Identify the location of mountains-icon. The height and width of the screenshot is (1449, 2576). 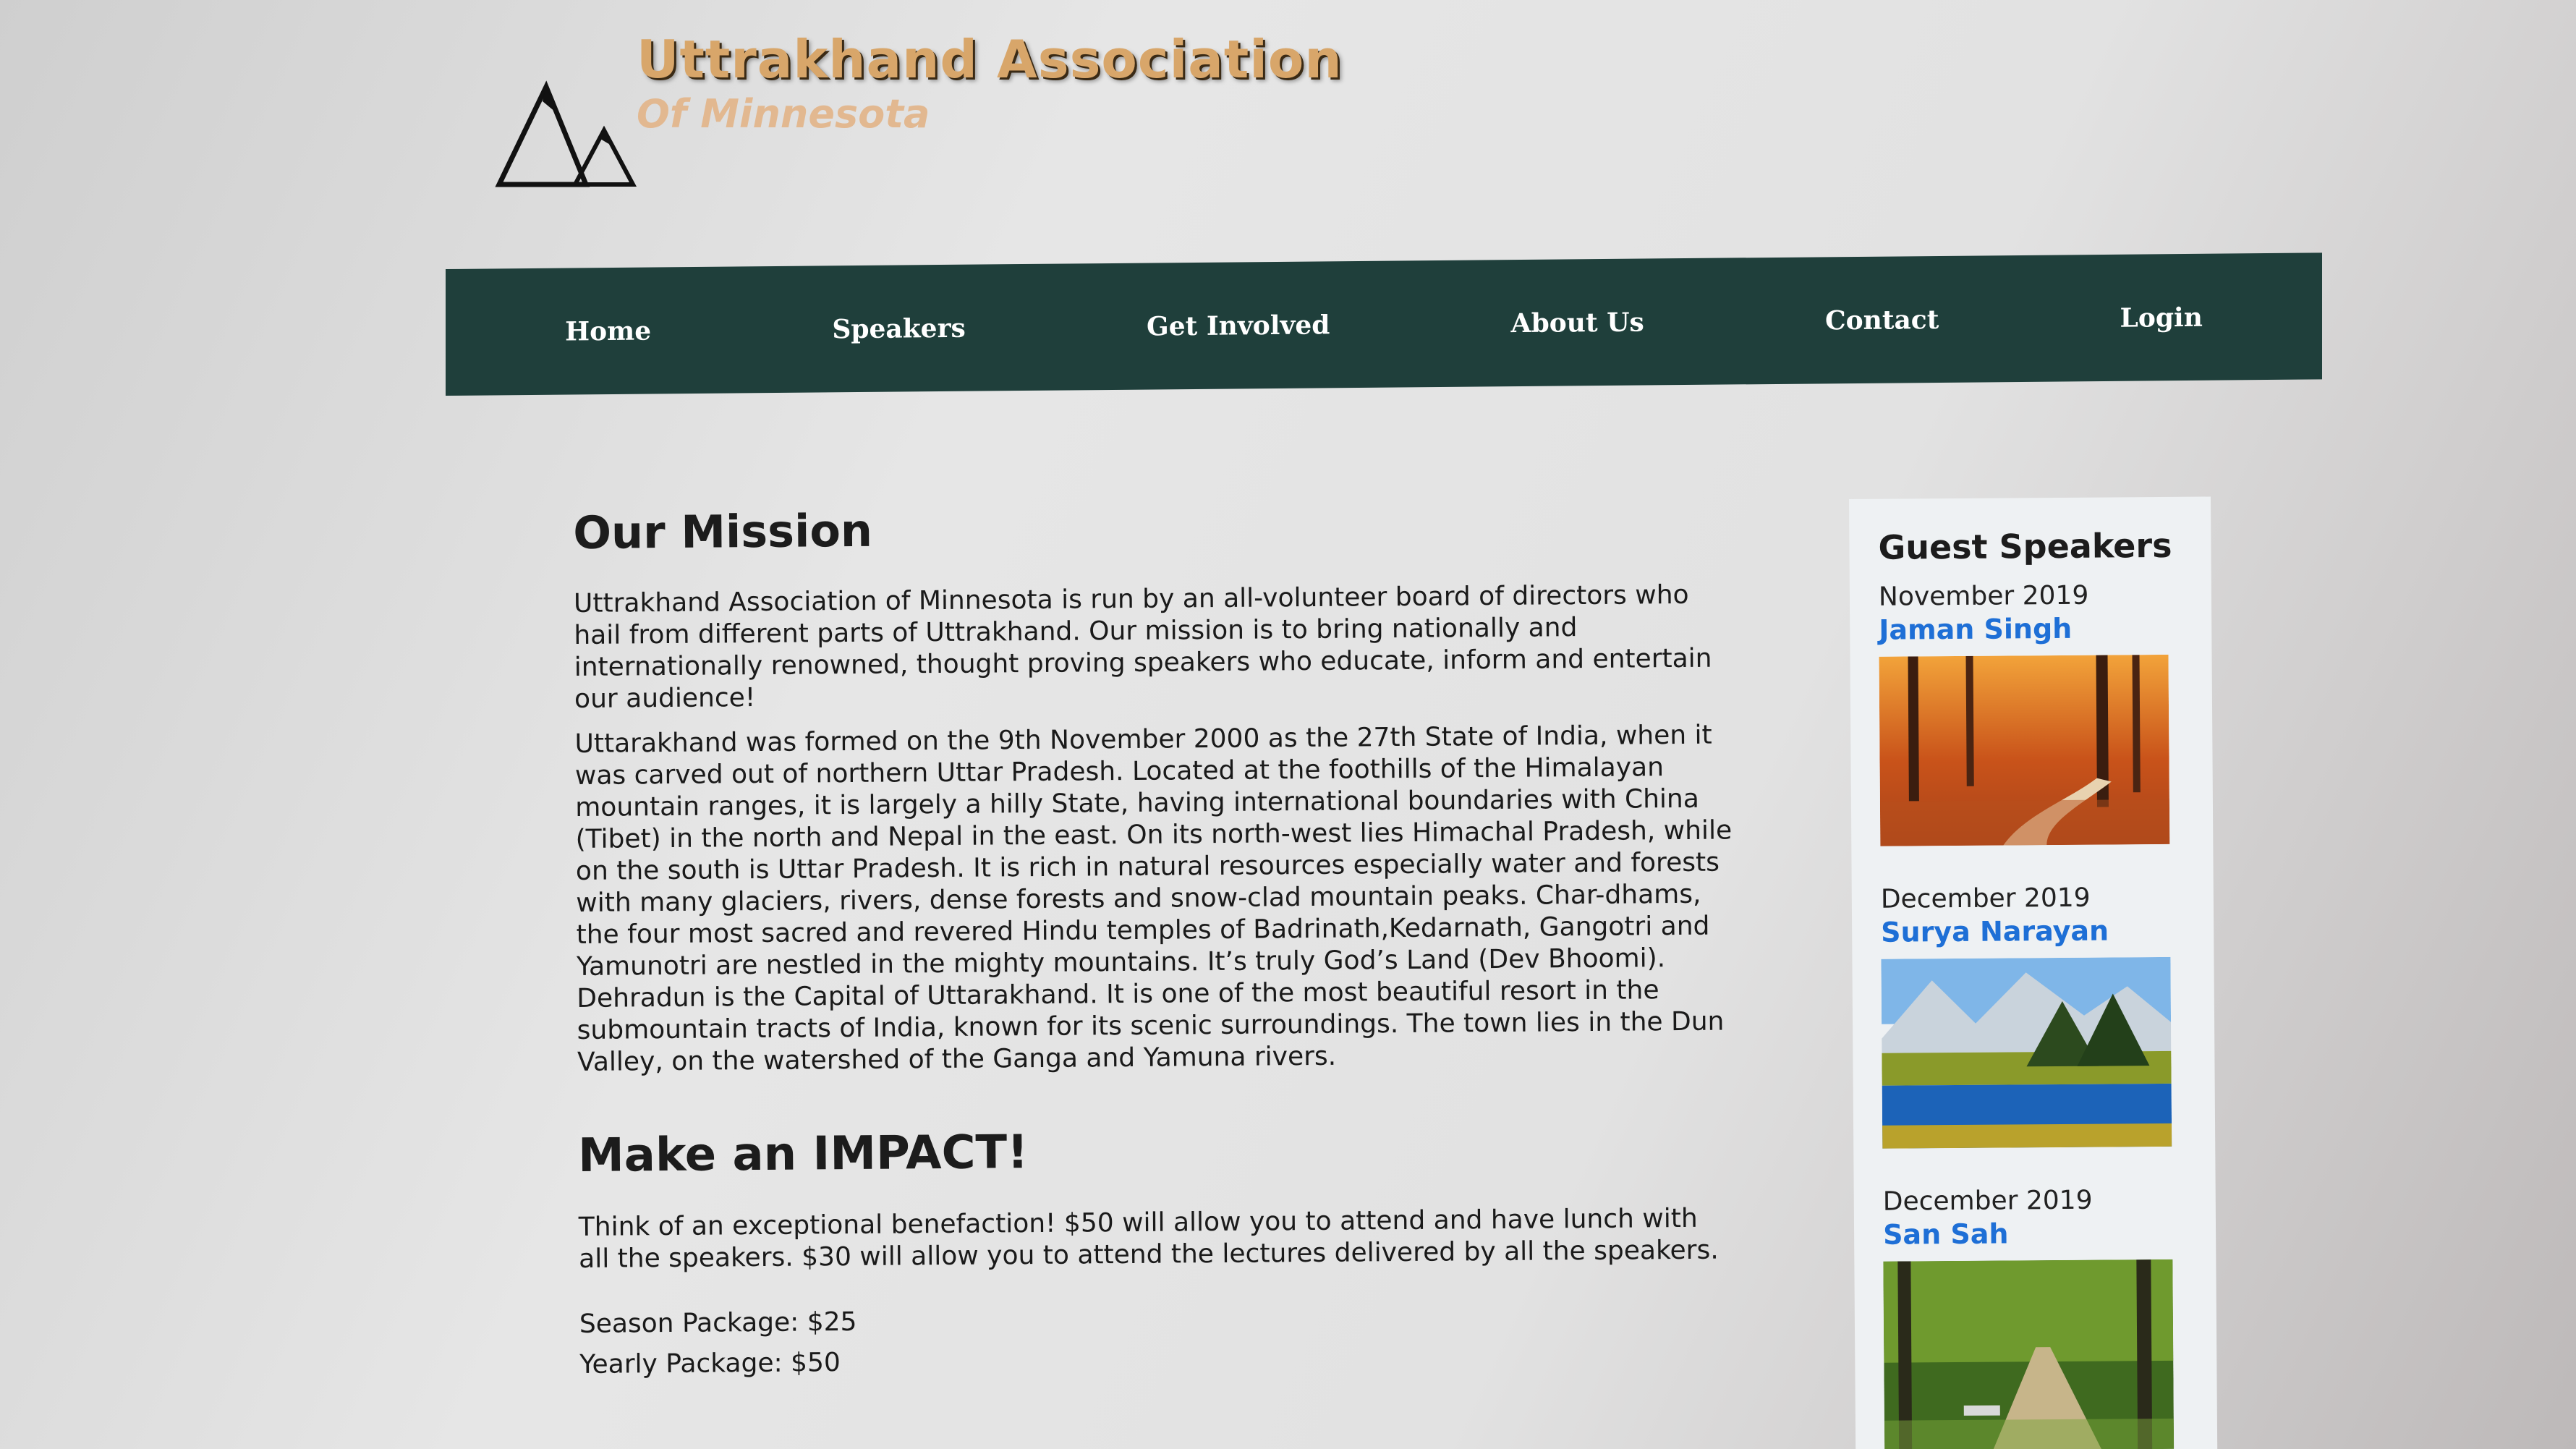
(566, 133).